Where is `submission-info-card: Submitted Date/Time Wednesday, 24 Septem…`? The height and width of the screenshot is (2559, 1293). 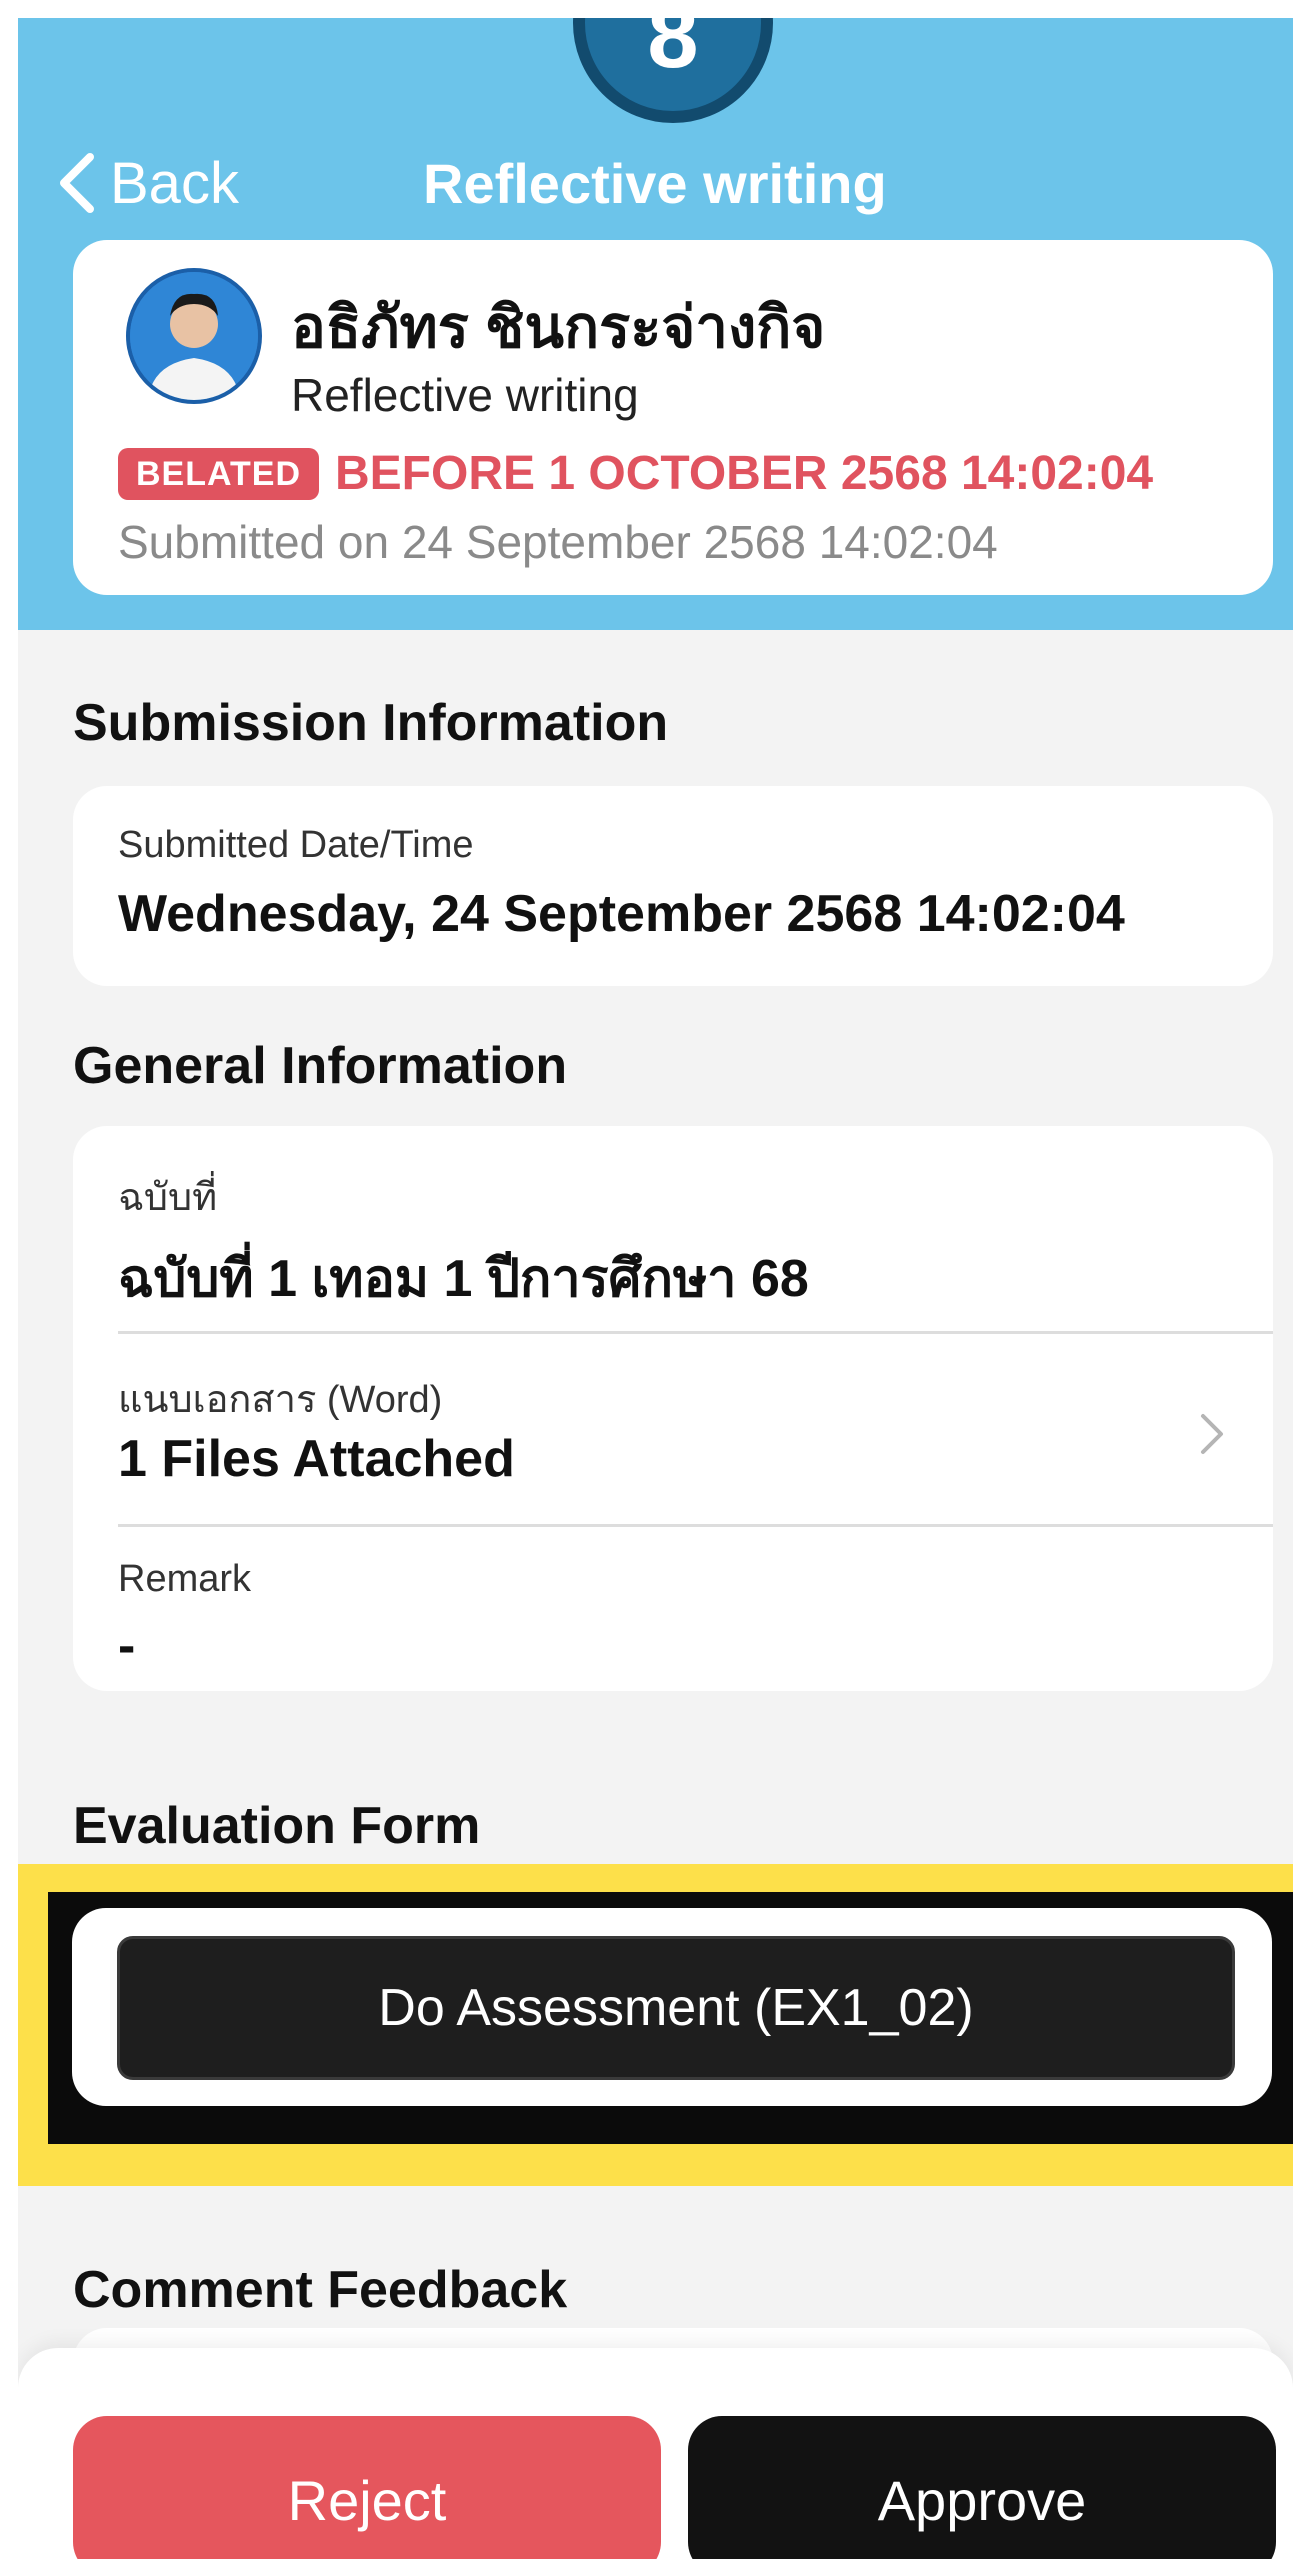 submission-info-card: Submitted Date/Time Wednesday, 24 Septem… is located at coordinates (673, 886).